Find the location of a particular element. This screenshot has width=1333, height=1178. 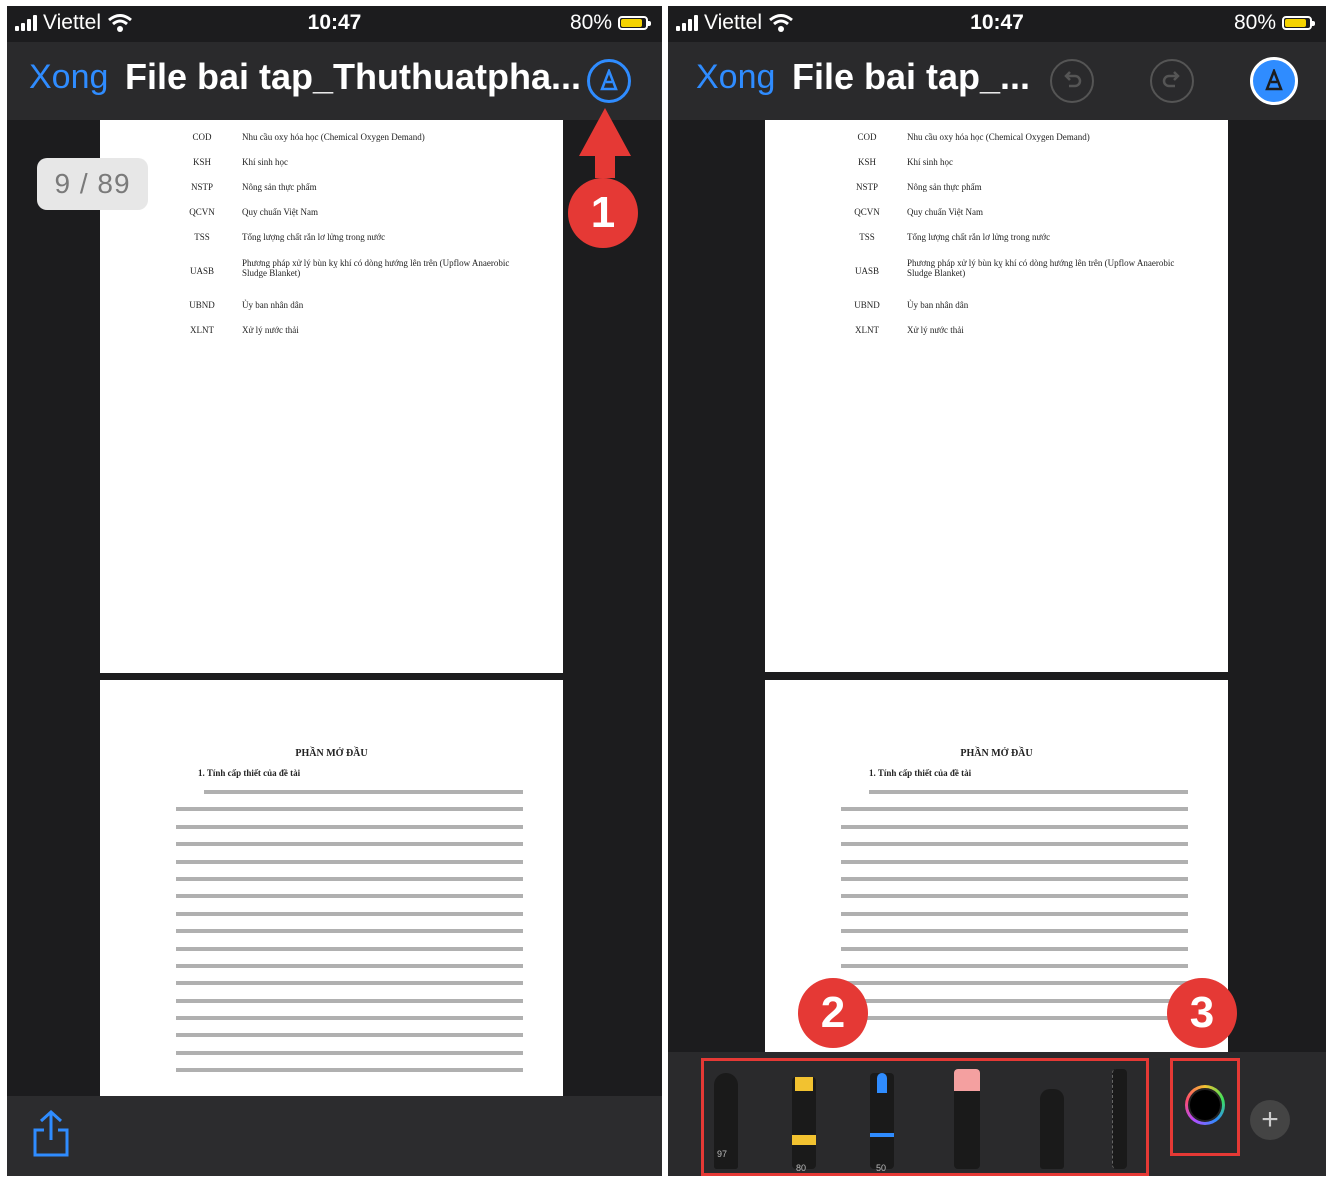

ruler-tool is located at coordinates (1119, 1119).